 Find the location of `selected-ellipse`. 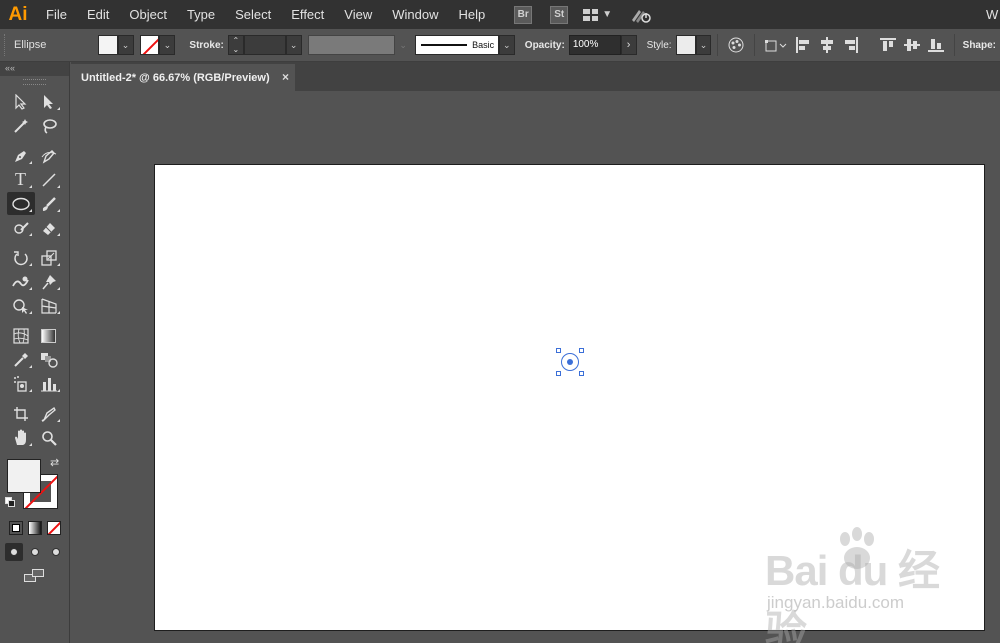

selected-ellipse is located at coordinates (570, 362).